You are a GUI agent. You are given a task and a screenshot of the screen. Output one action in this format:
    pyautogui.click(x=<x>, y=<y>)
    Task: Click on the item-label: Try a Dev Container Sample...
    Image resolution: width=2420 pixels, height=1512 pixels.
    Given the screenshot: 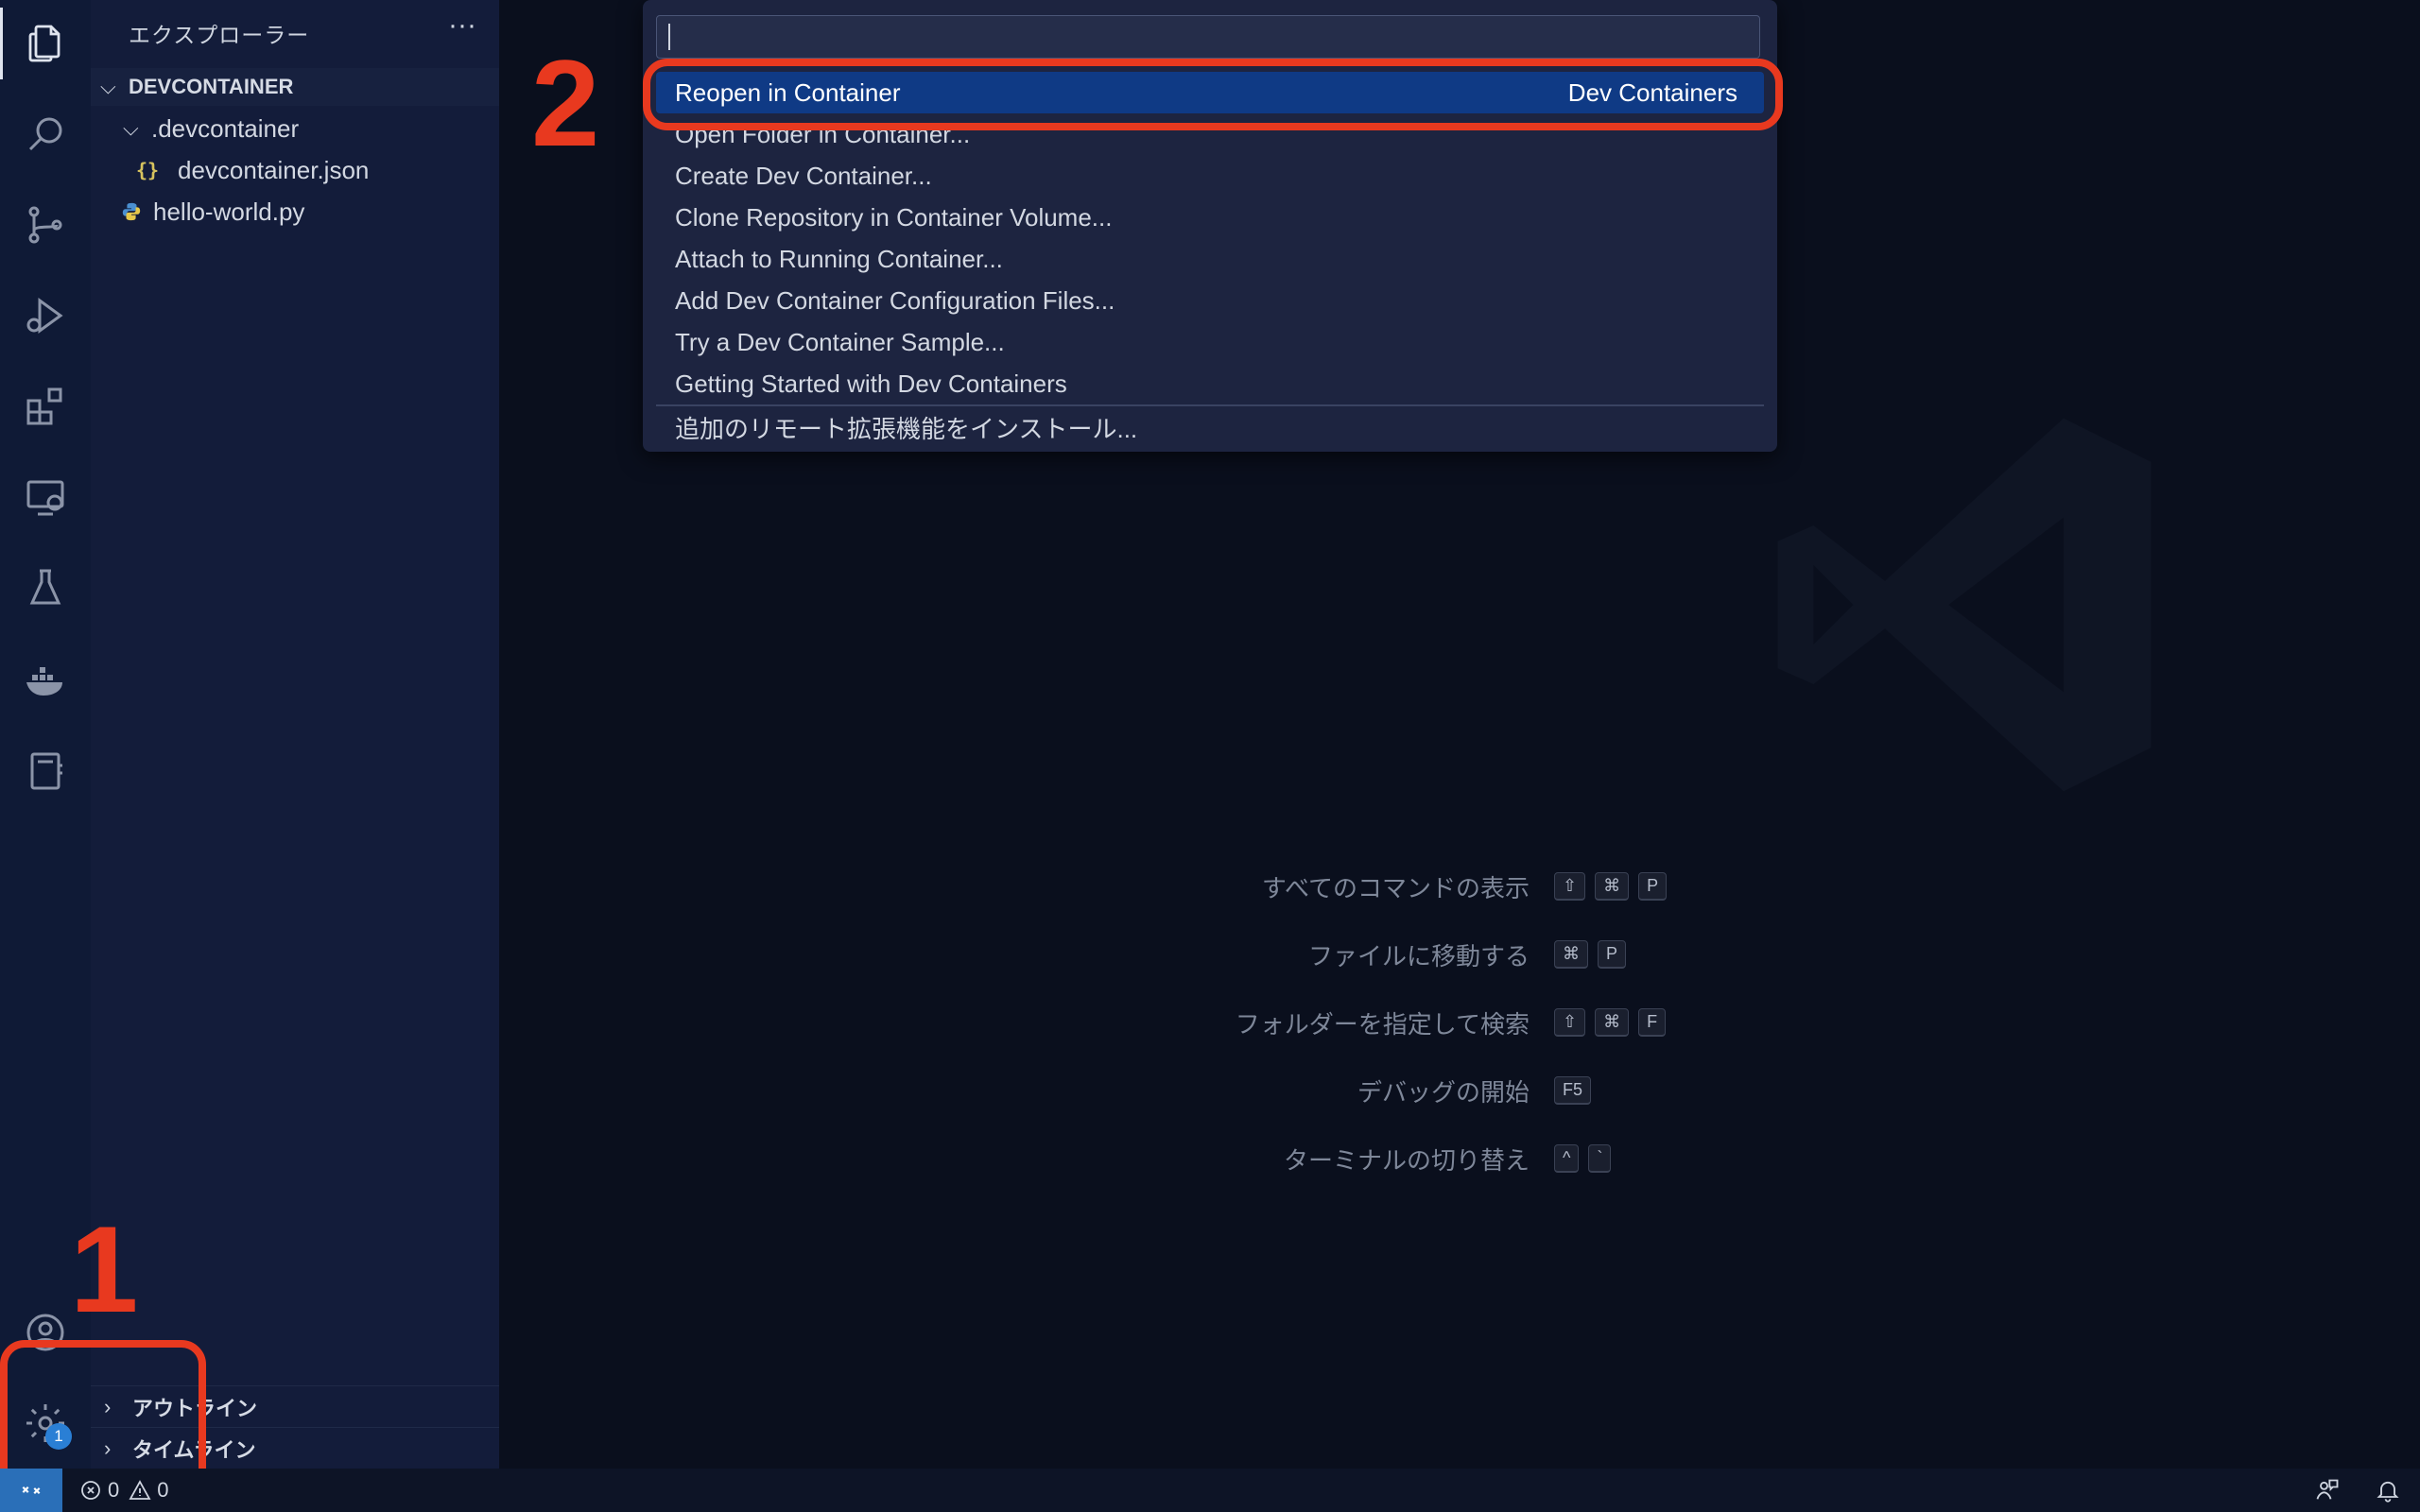 What is the action you would take?
    pyautogui.click(x=840, y=341)
    